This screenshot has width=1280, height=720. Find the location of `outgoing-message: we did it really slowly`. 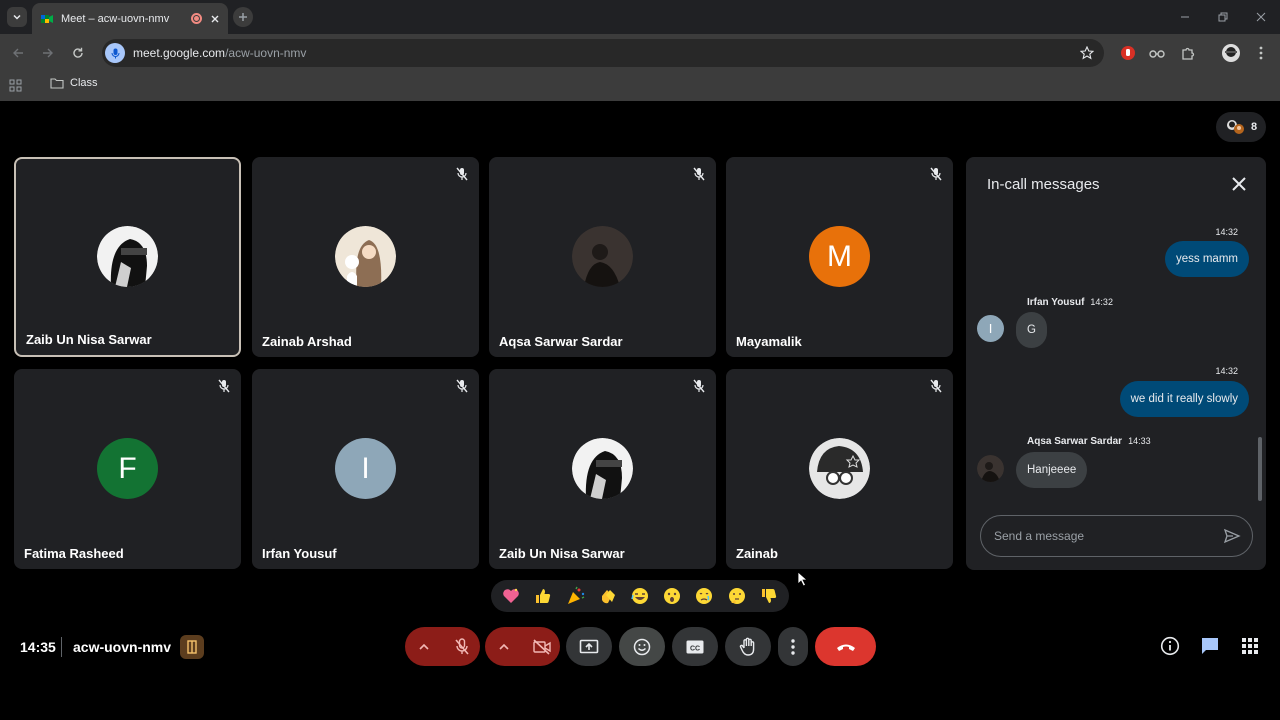

outgoing-message: we did it really slowly is located at coordinates (1184, 399).